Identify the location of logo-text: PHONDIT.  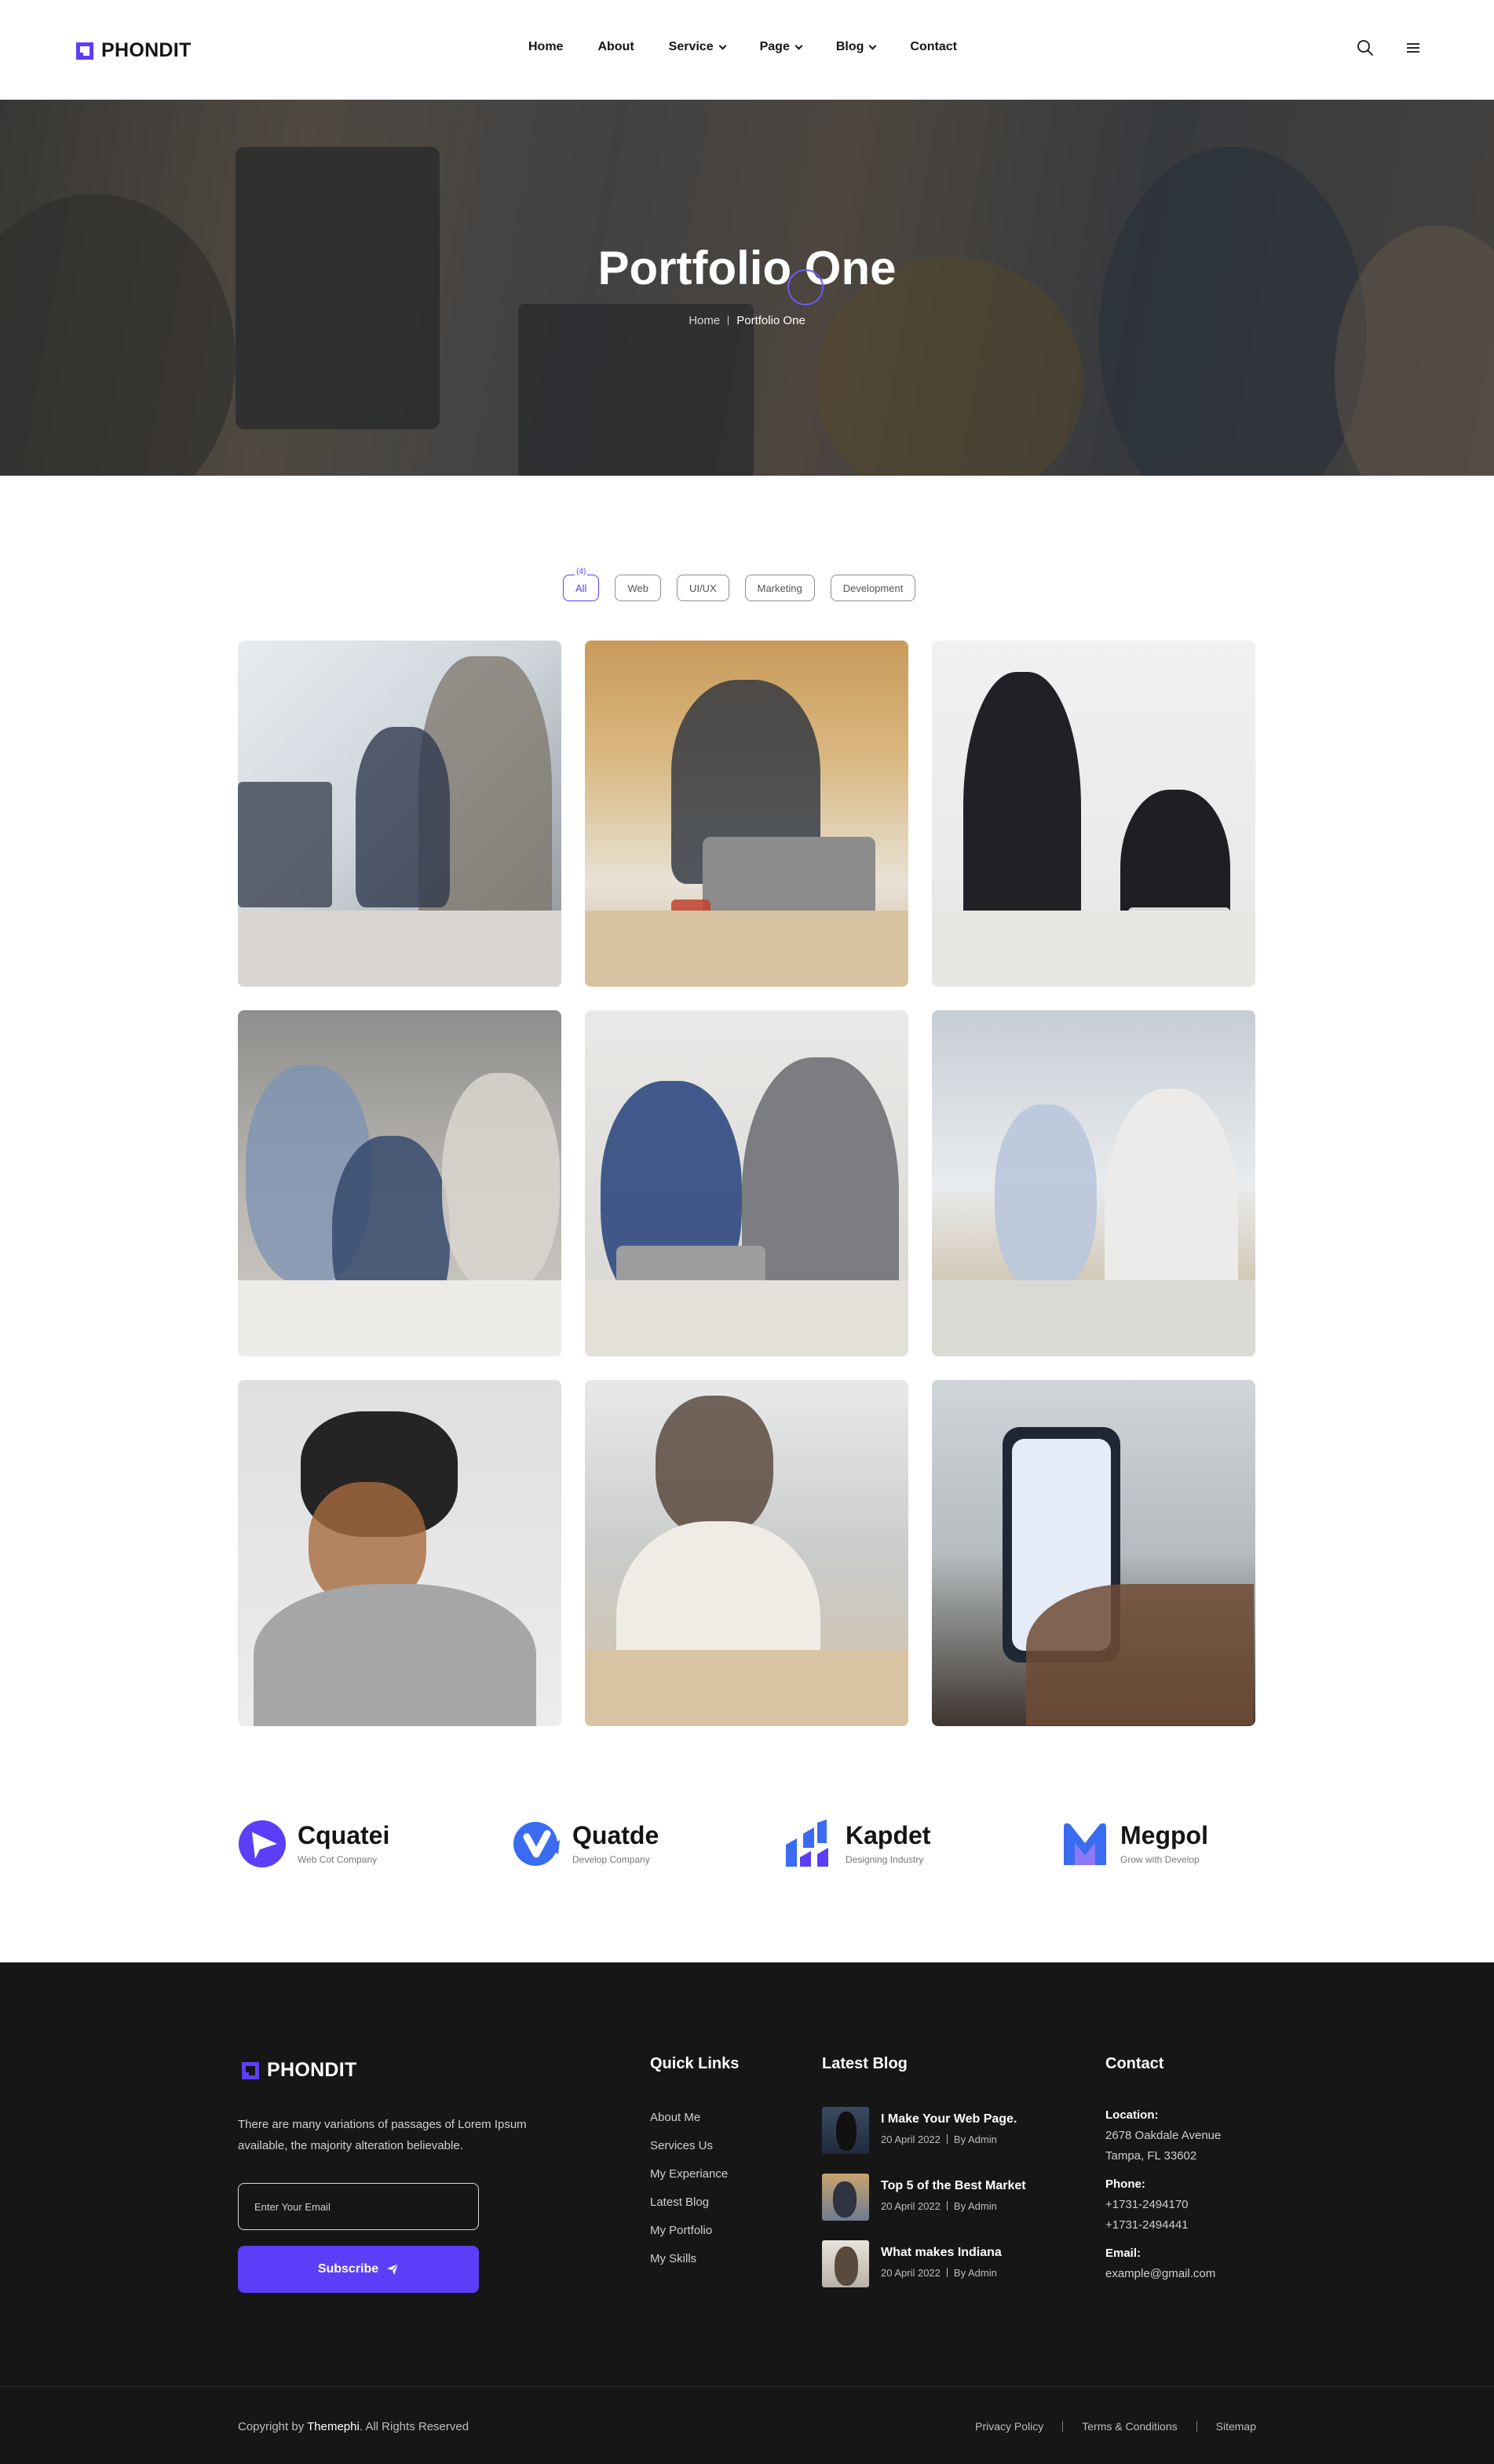
(146, 50).